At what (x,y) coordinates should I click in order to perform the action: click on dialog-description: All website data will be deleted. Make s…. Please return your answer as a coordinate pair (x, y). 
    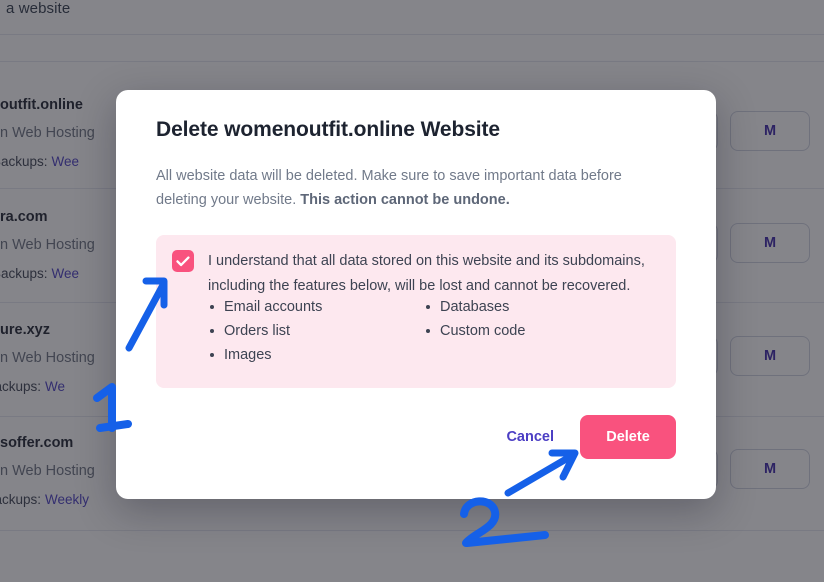
    Looking at the image, I should click on (406, 188).